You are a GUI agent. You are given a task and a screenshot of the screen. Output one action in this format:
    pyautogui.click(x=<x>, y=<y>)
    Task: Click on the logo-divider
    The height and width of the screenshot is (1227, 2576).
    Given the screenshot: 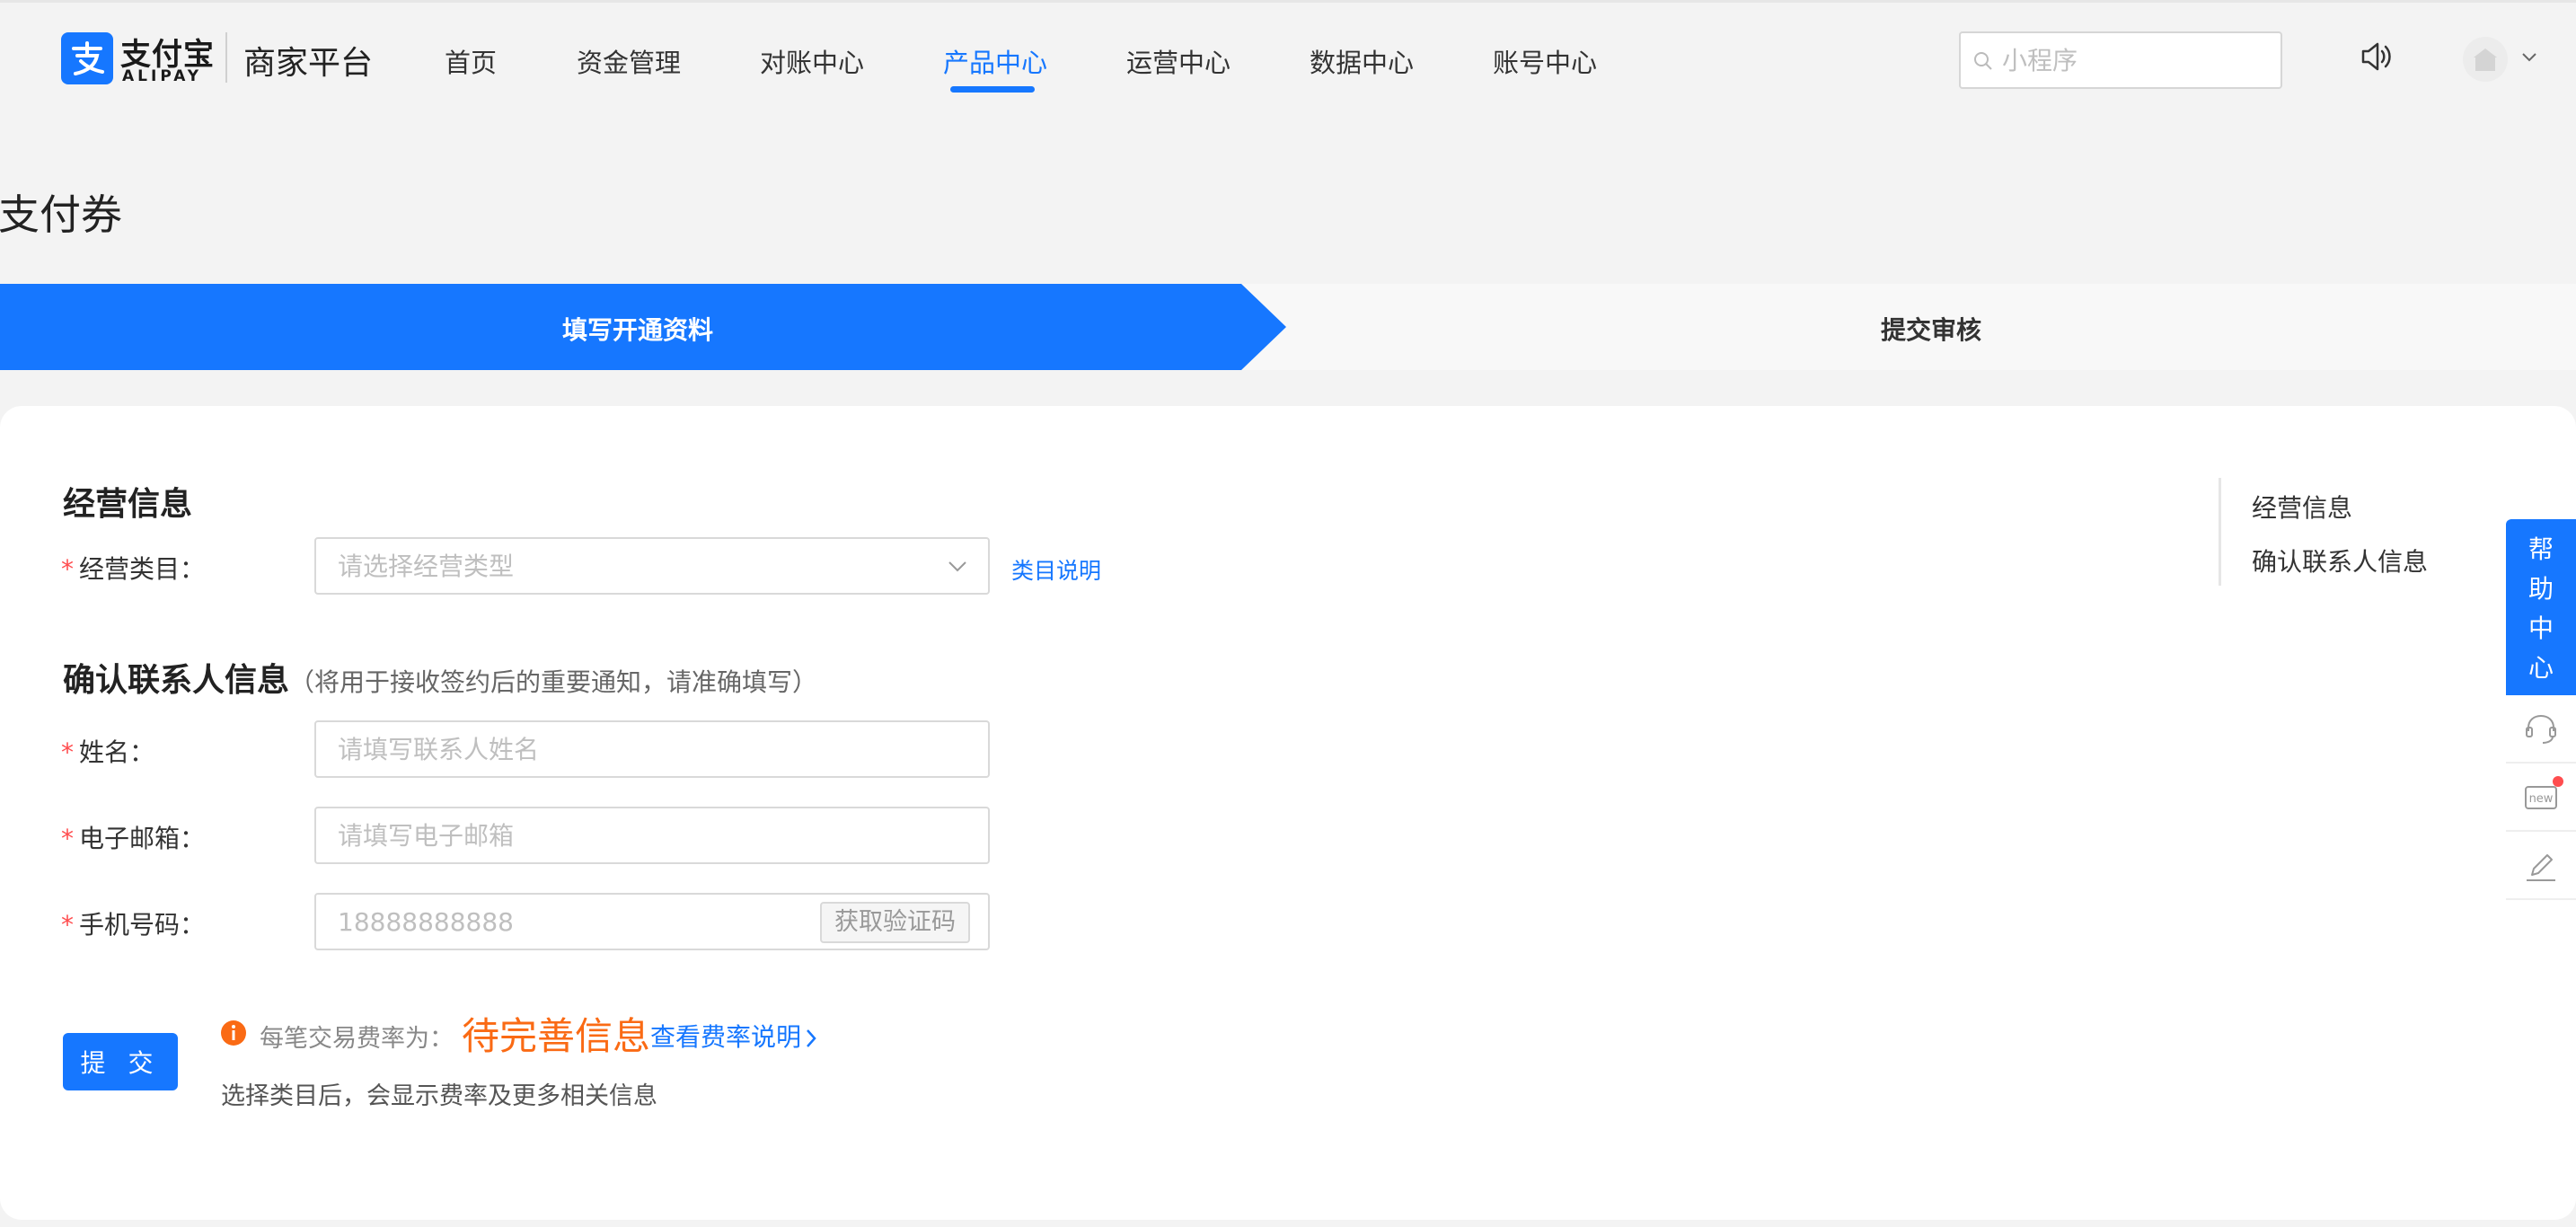 What is the action you would take?
    pyautogui.click(x=226, y=57)
    